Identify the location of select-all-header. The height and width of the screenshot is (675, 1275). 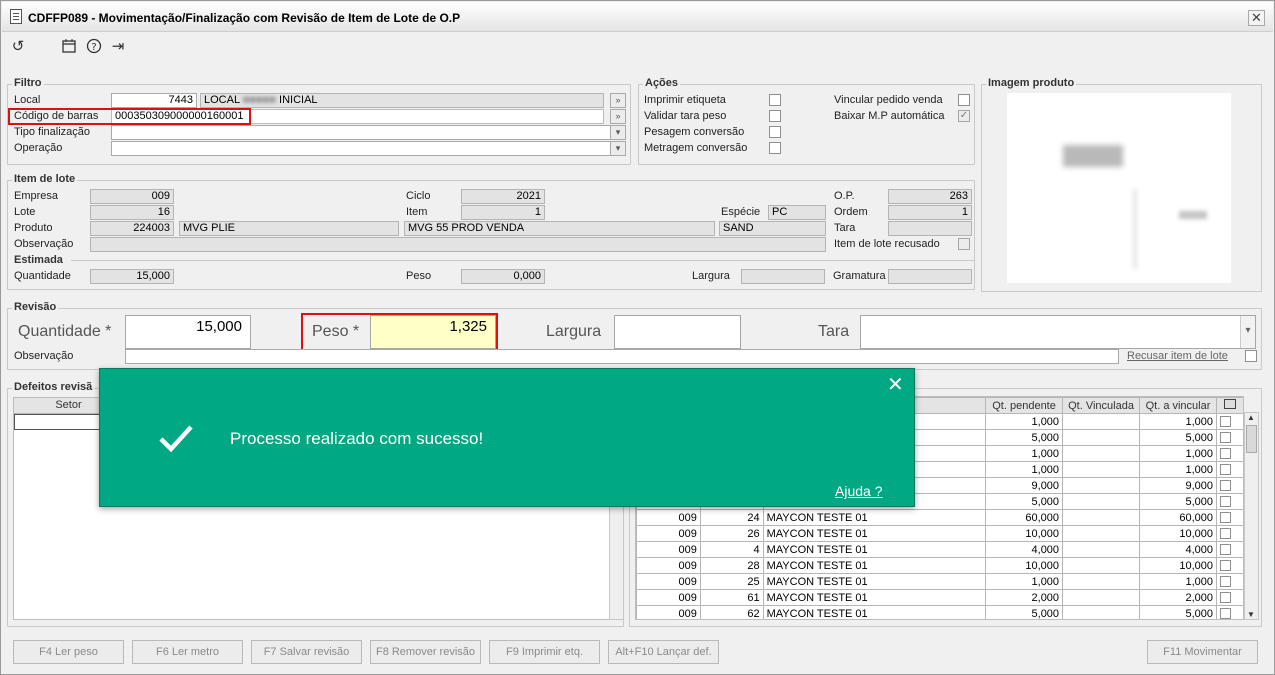
(1229, 405).